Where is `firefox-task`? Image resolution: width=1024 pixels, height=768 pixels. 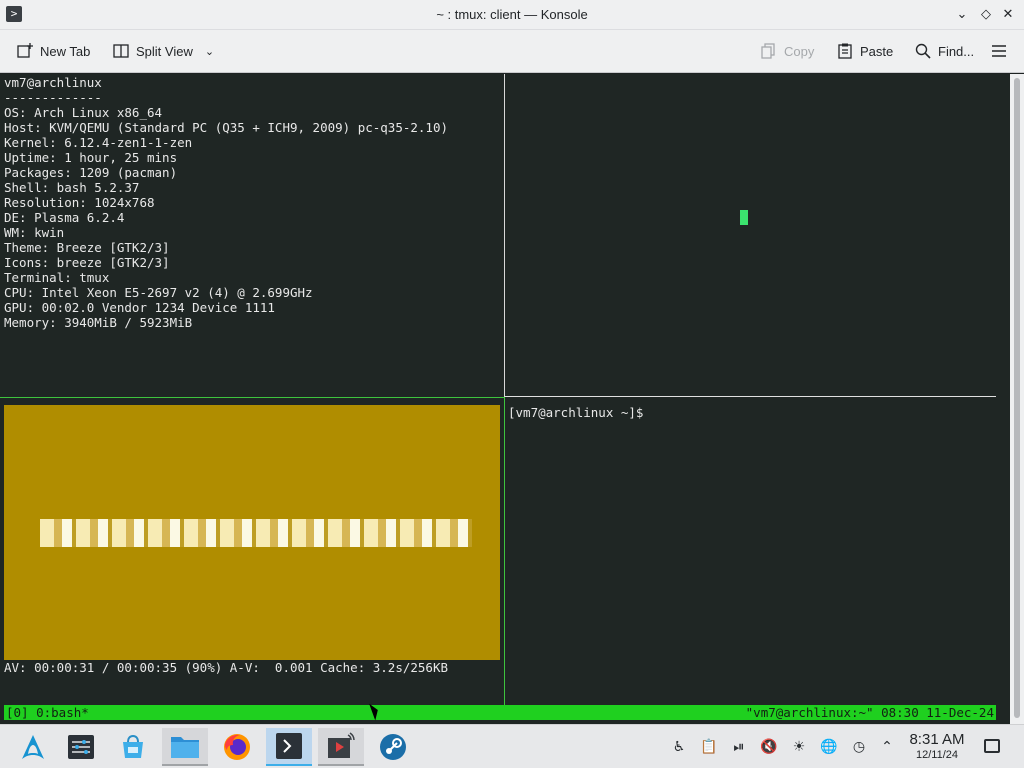
firefox-task is located at coordinates (237, 747).